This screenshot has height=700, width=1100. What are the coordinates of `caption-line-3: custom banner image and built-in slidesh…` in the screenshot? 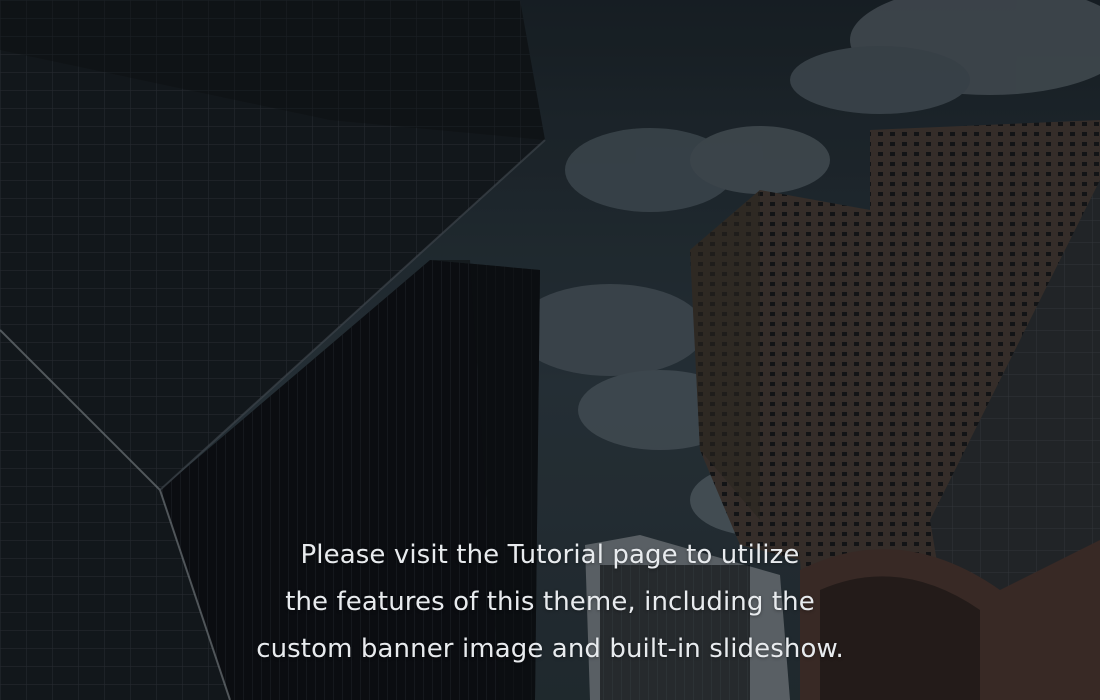 It's located at (550, 649).